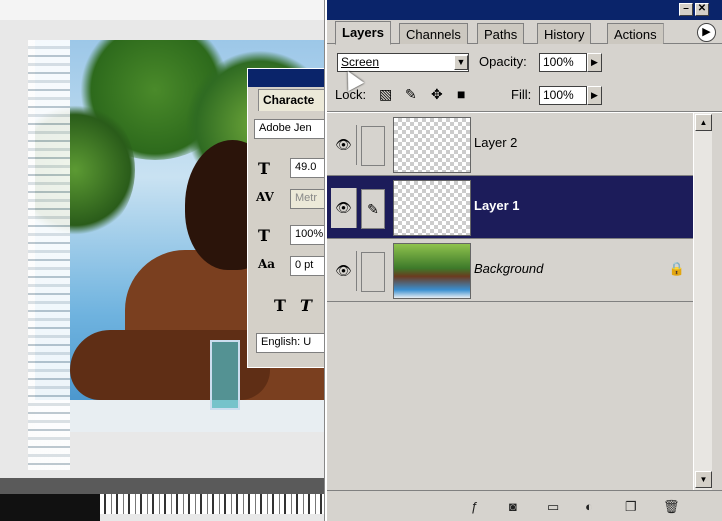 The height and width of the screenshot is (521, 722). I want to click on opacity-label: Opacity:, so click(503, 61).